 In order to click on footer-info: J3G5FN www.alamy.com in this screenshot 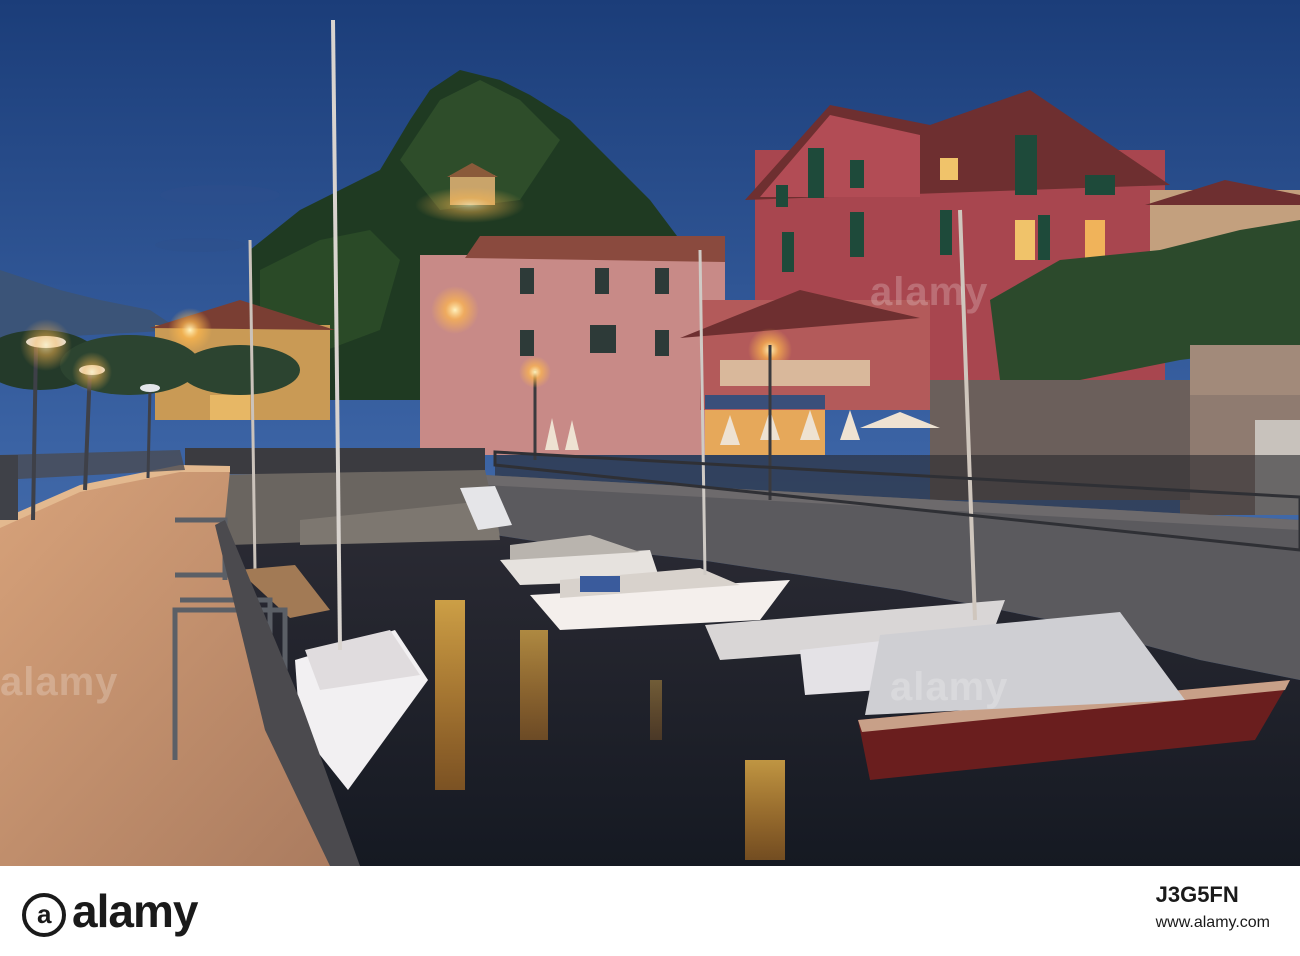, I will do `click(1213, 907)`.